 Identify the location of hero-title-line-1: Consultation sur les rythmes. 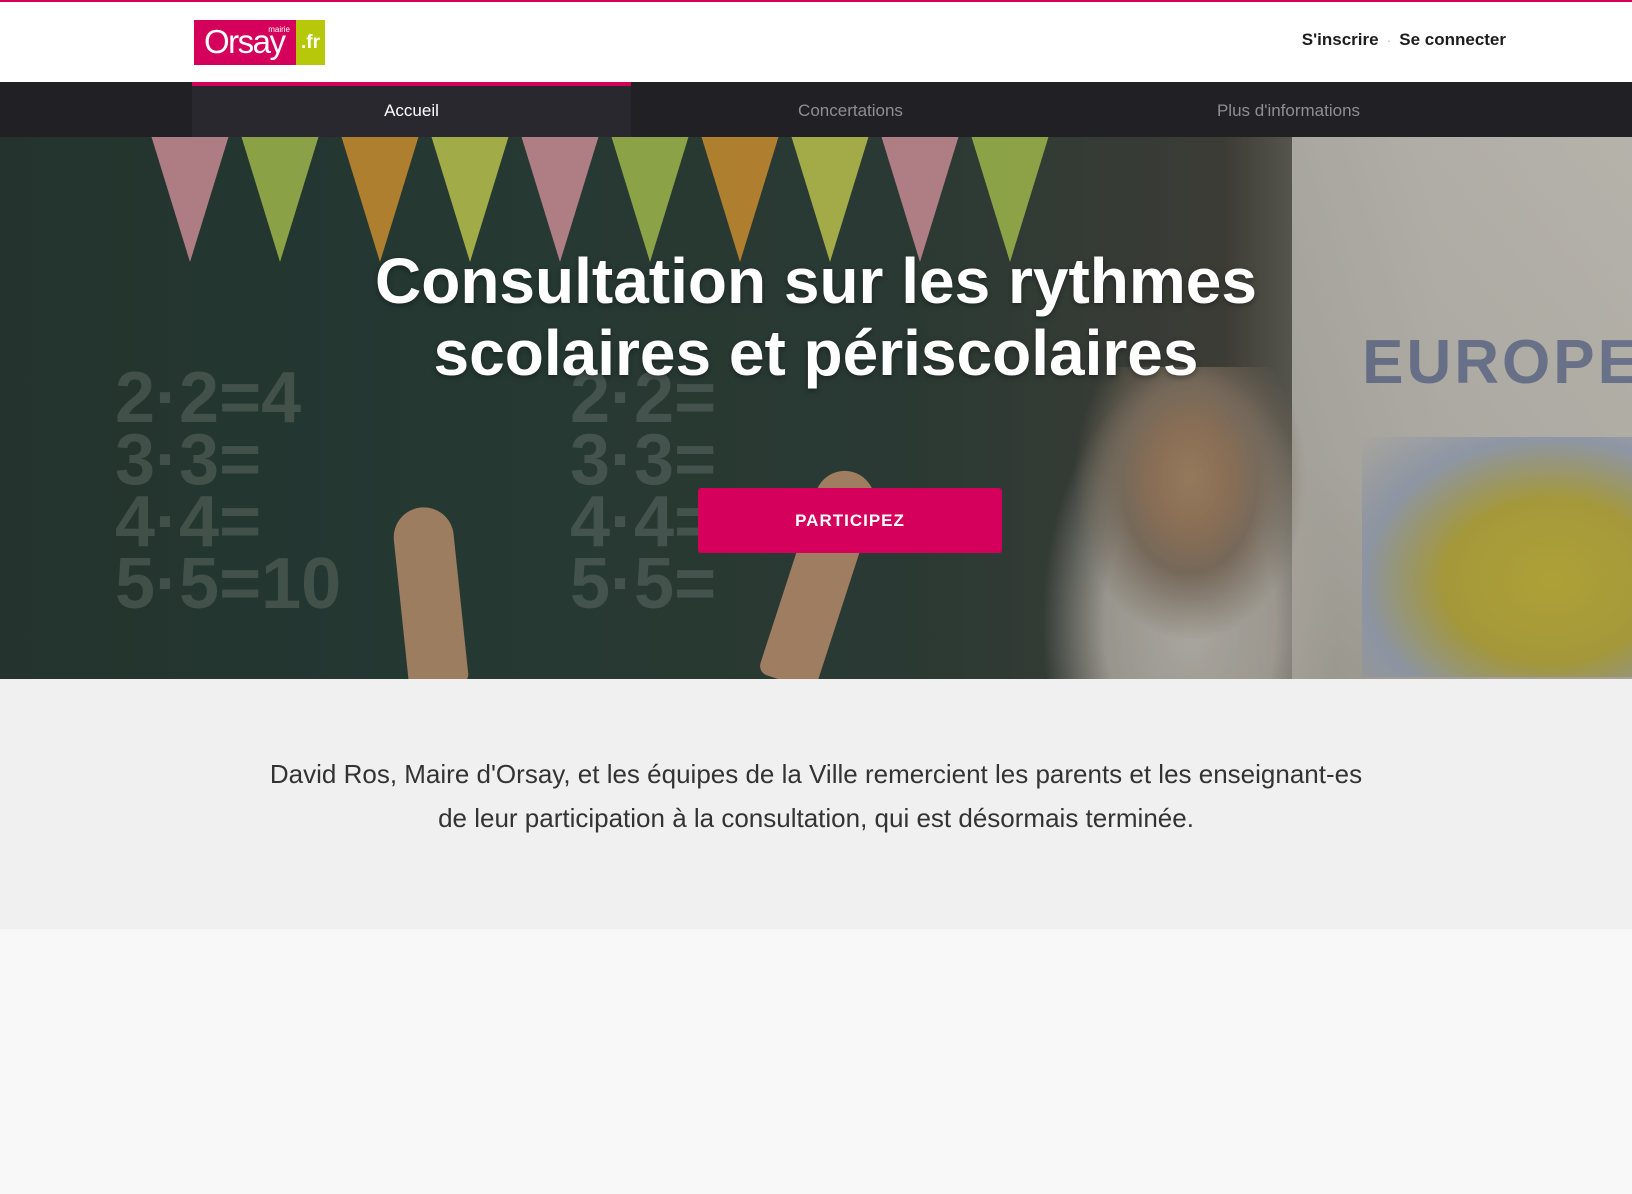
(816, 281).